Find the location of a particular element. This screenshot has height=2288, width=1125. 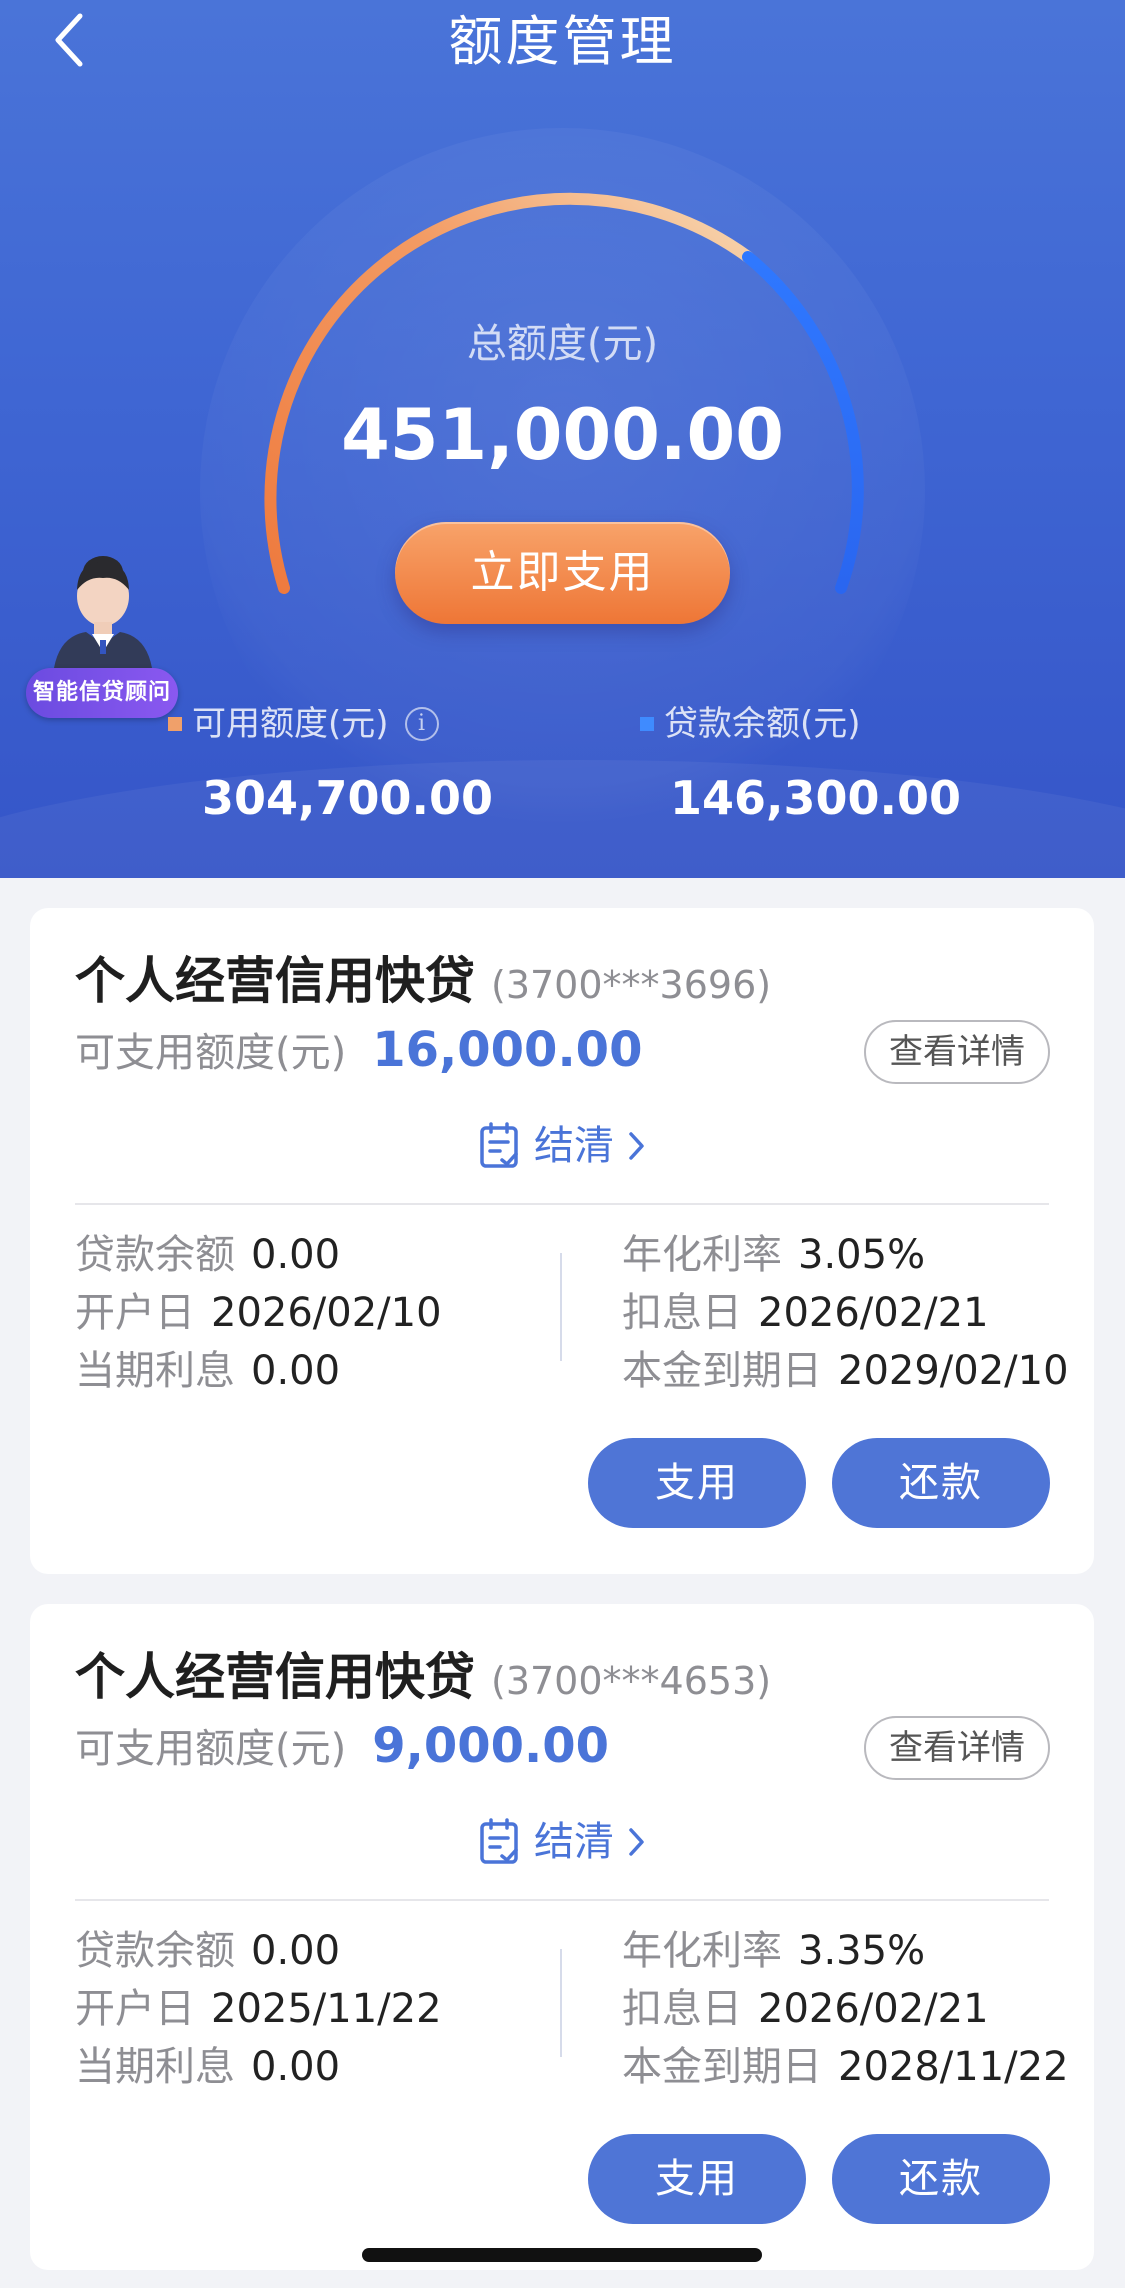

loan-info-left: 贷款余额 0.00 开户日 2026/02/10 当期利息 0.00 is located at coordinates (258, 1313).